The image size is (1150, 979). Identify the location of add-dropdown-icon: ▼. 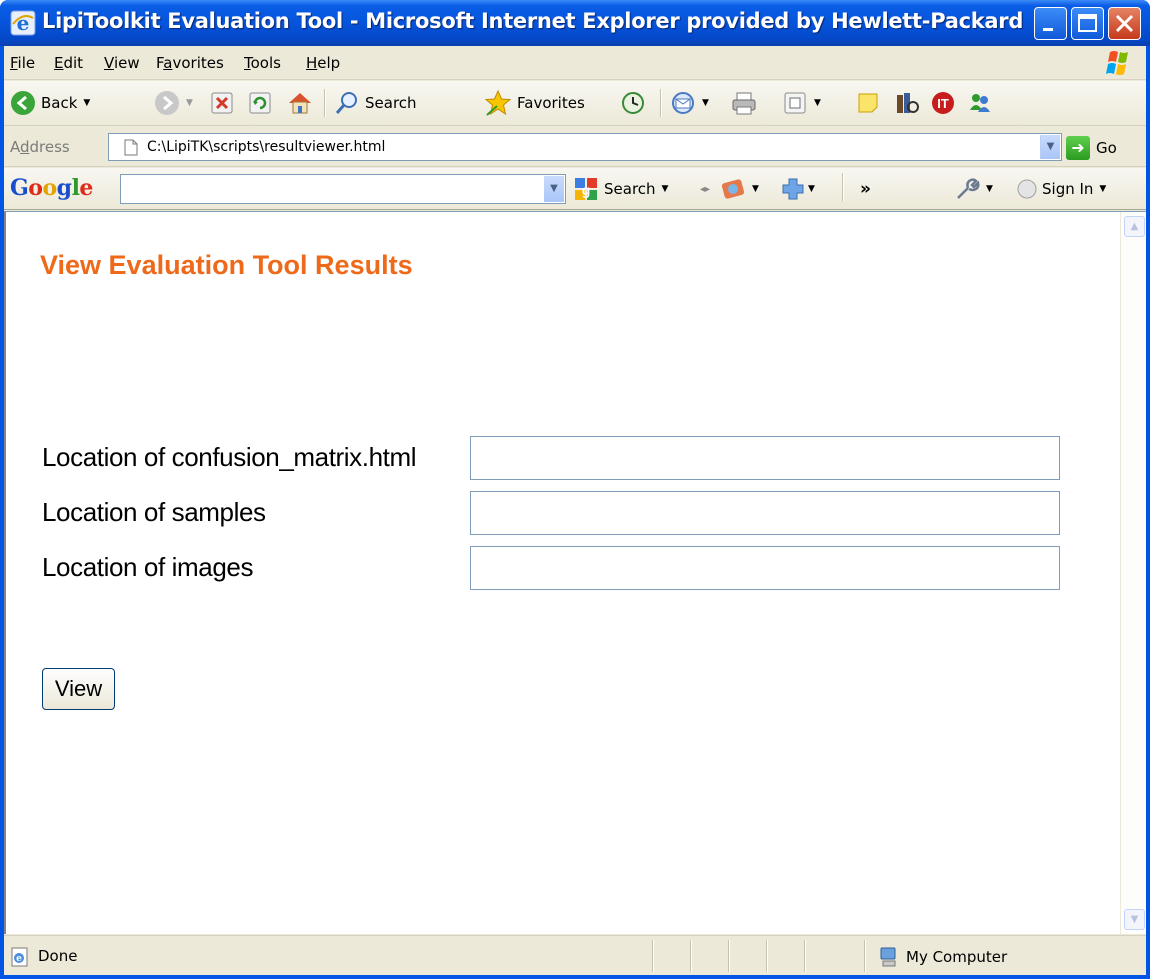
(811, 189).